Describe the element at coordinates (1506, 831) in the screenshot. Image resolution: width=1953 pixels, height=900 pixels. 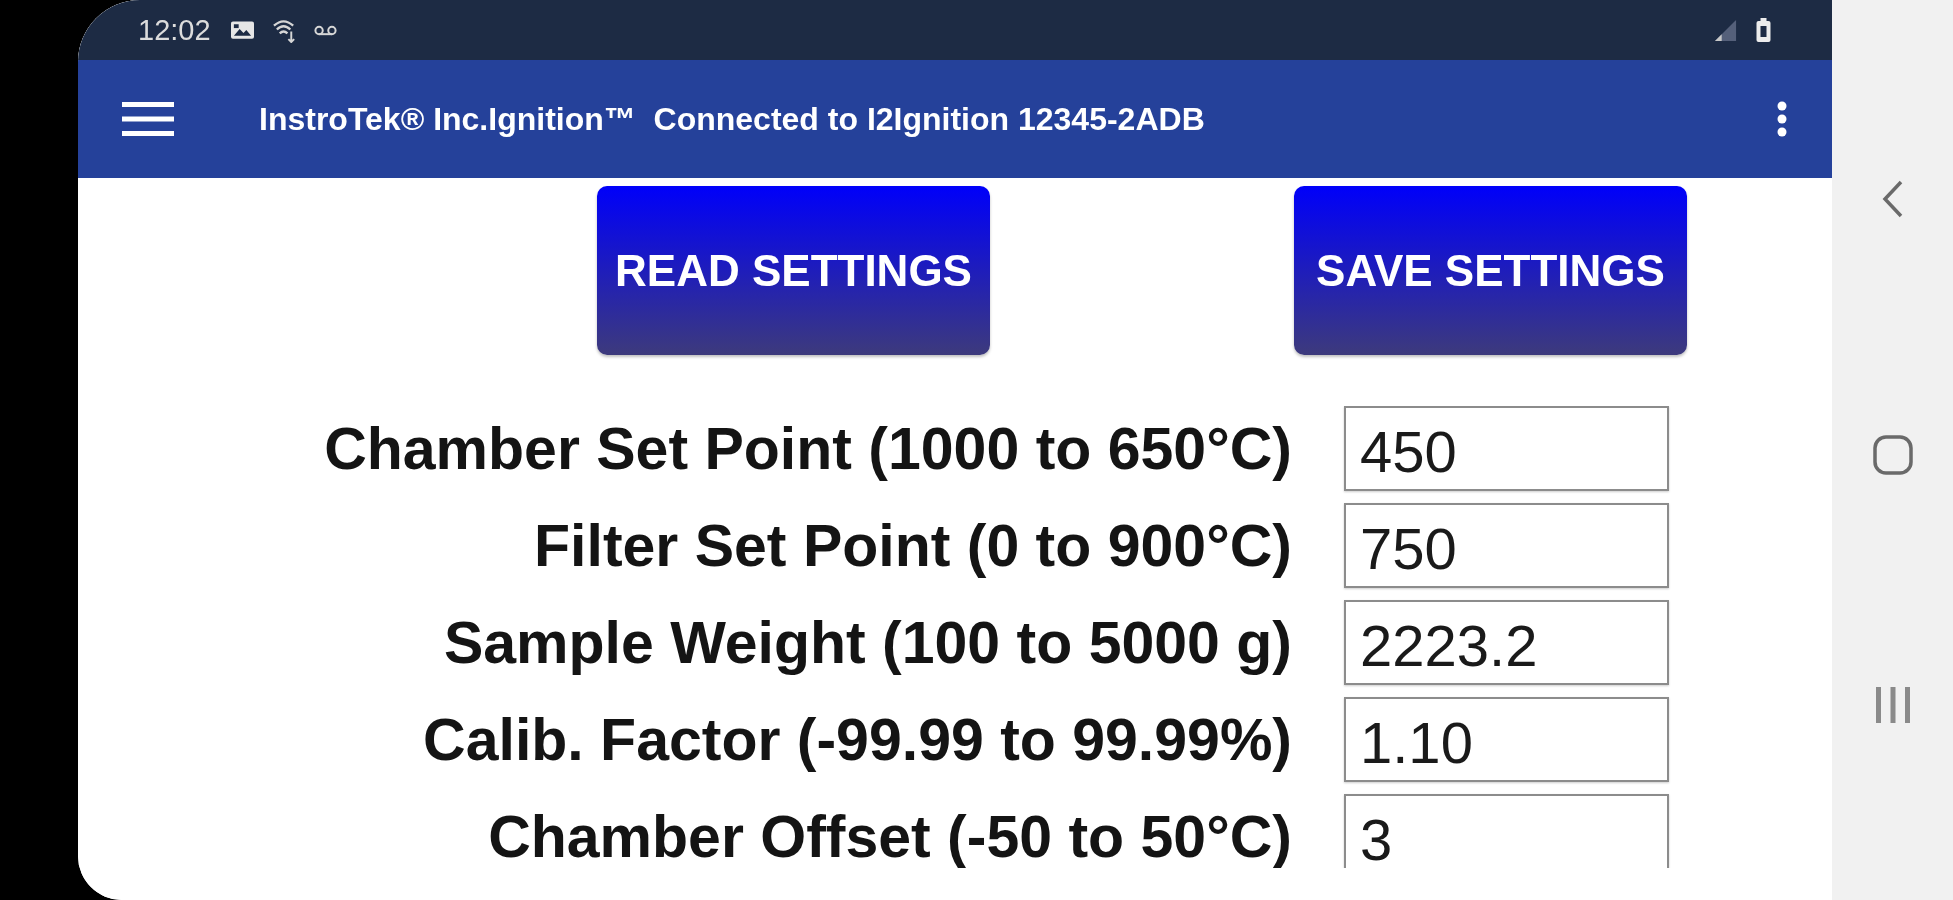
I see `value-field: 3` at that location.